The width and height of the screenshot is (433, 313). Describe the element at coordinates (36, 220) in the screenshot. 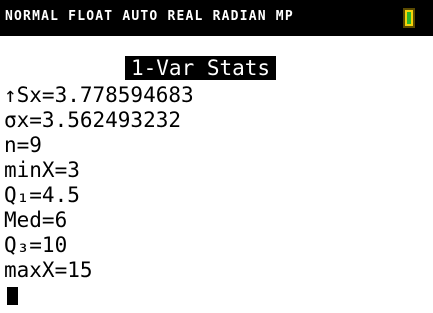

I see `stat-line-median: Med=6` at that location.